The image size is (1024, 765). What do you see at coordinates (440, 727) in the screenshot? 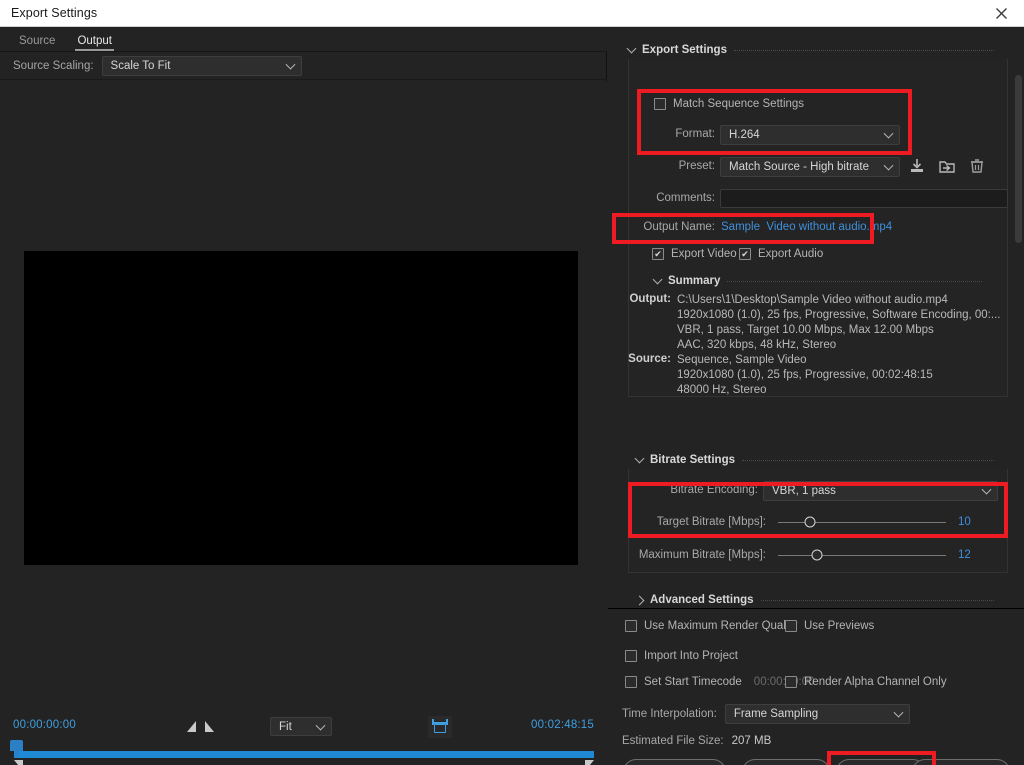
I see `source-range-icon` at bounding box center [440, 727].